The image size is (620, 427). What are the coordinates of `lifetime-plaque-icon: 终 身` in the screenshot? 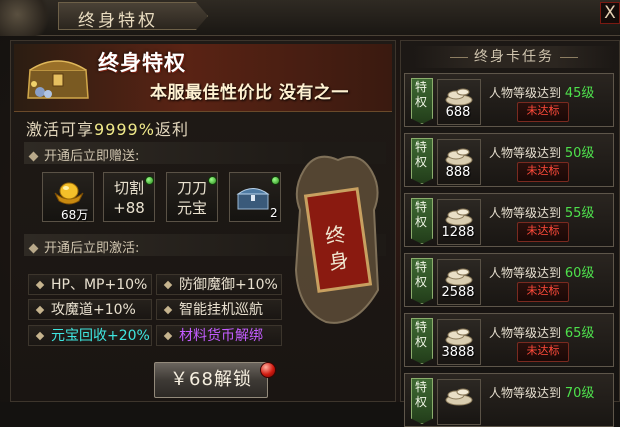 It's located at (337, 239).